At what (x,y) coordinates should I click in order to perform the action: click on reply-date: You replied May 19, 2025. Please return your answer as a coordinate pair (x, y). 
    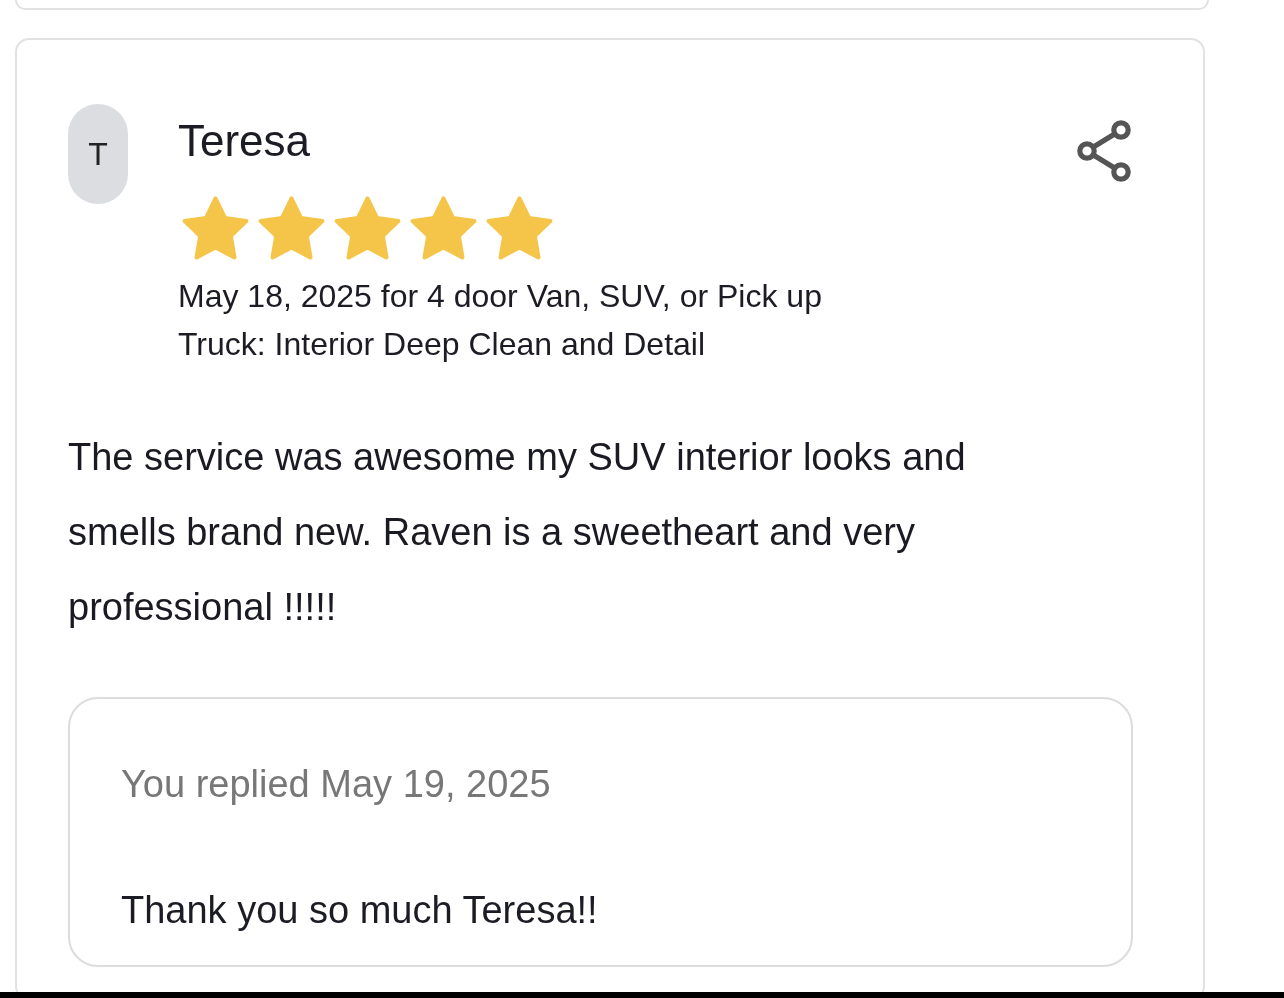
    Looking at the image, I should click on (336, 784).